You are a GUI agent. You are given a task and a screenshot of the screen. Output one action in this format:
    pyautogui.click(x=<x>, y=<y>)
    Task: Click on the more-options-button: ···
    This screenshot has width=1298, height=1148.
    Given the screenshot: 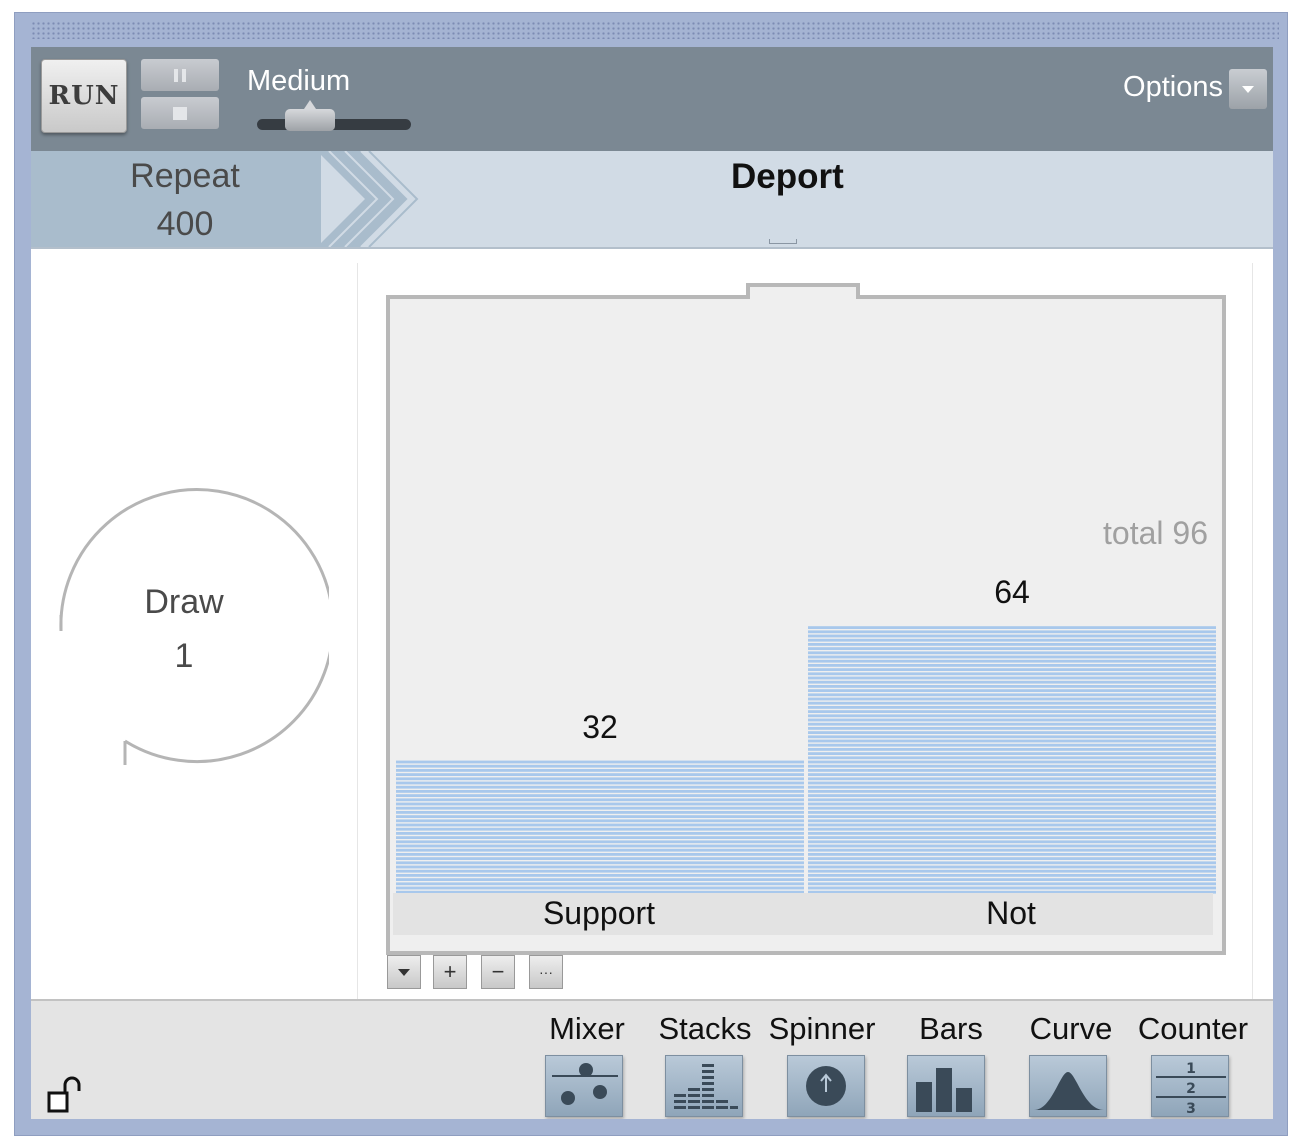 What is the action you would take?
    pyautogui.click(x=546, y=972)
    